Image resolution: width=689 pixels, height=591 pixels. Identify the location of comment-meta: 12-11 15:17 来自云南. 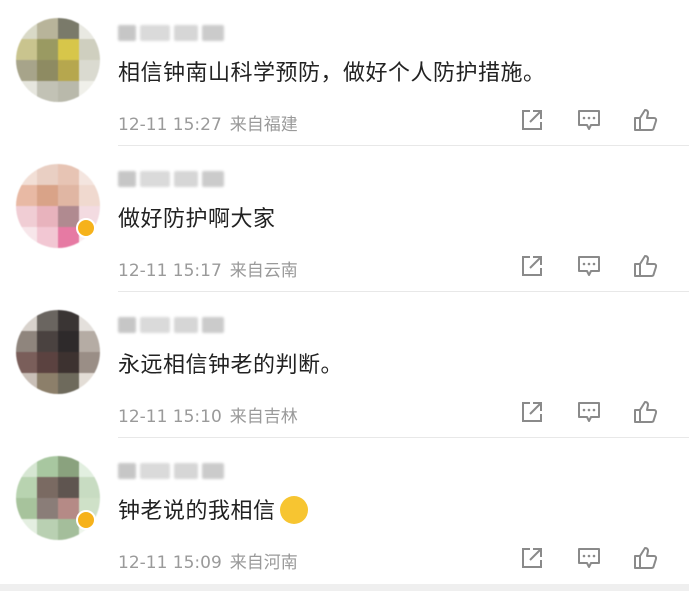
(208, 268).